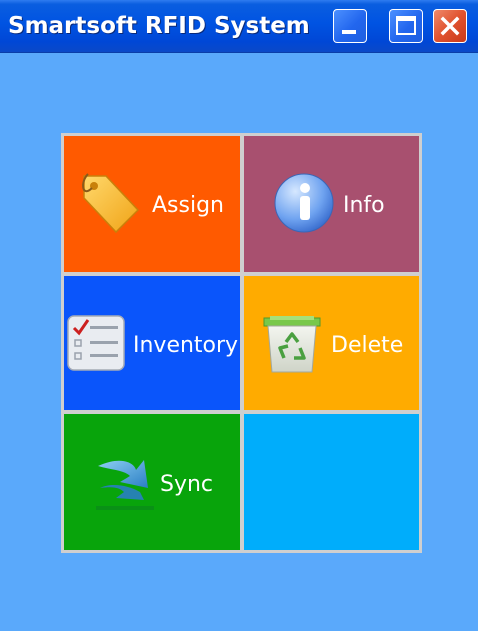  What do you see at coordinates (304, 203) in the screenshot?
I see `info-icon` at bounding box center [304, 203].